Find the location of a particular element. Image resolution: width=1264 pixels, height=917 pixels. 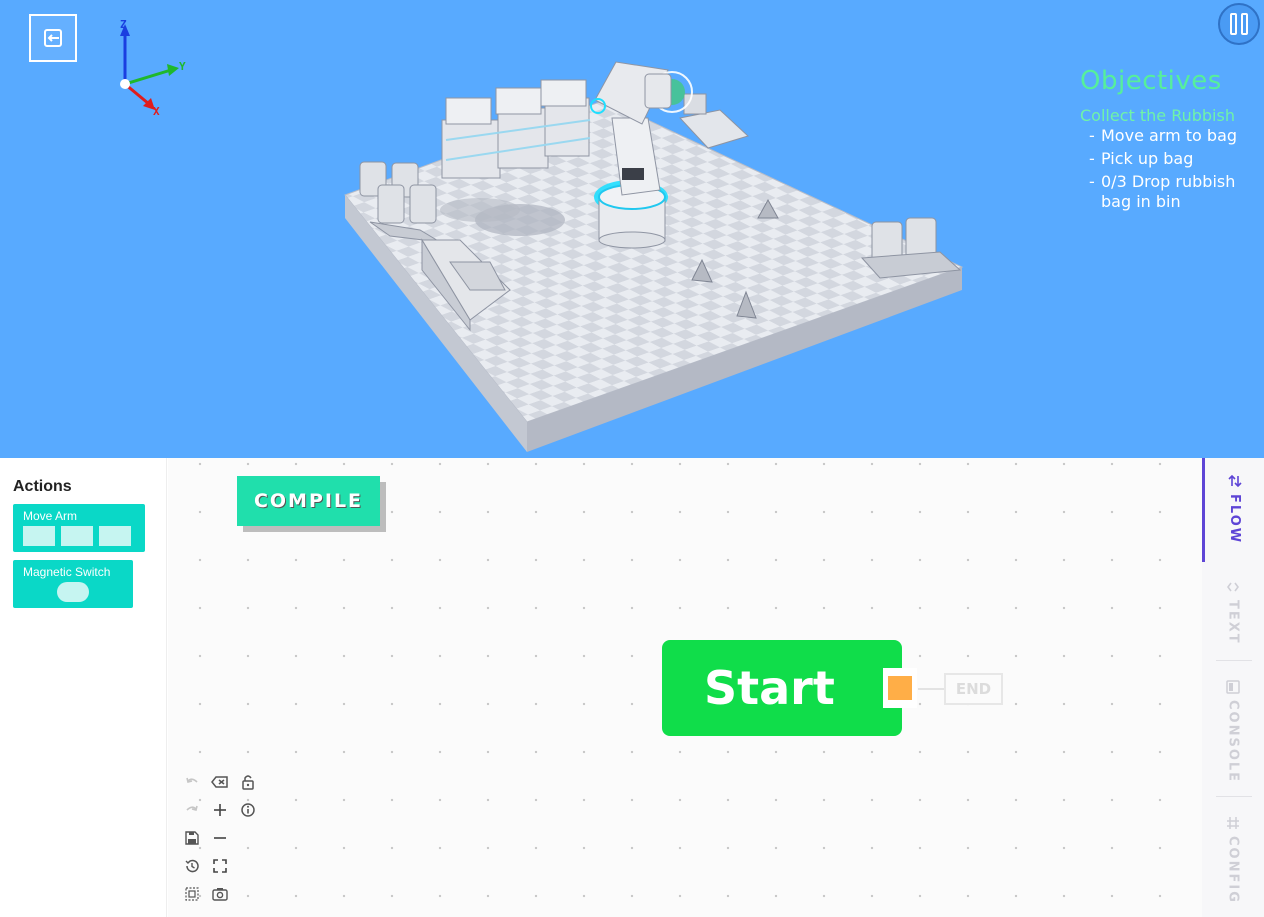

zoom-out-icon is located at coordinates (220, 838).